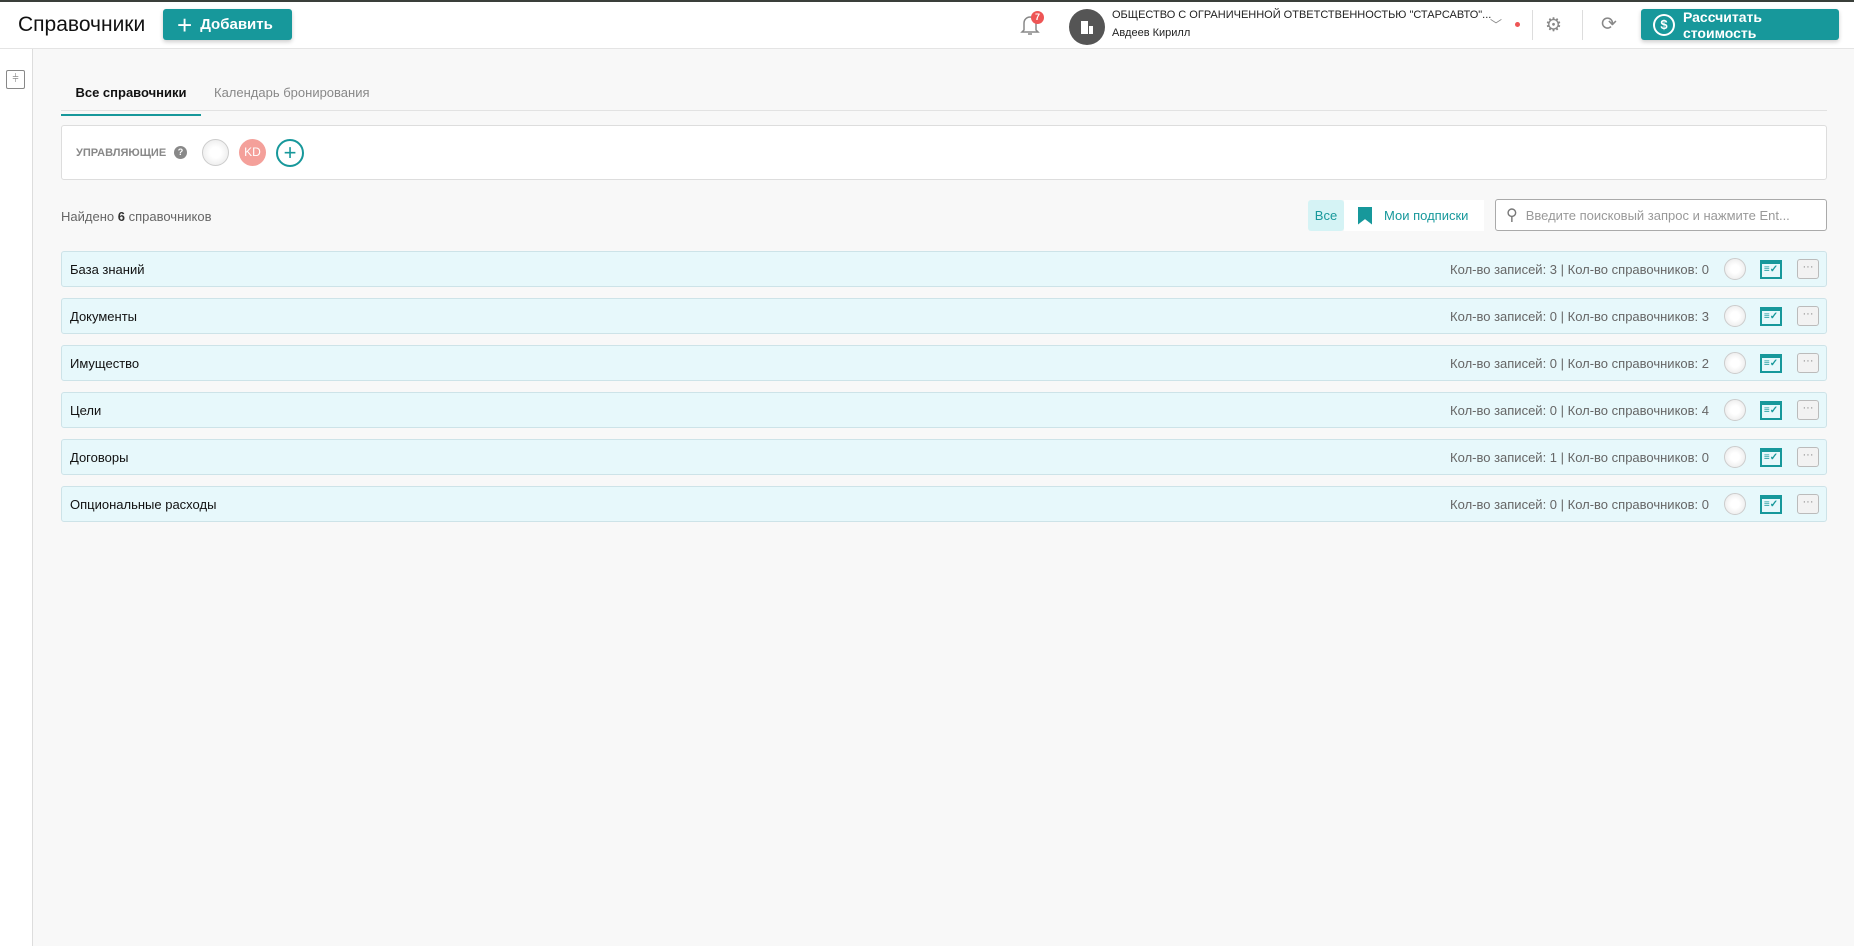  I want to click on company-avatar, so click(1087, 27).